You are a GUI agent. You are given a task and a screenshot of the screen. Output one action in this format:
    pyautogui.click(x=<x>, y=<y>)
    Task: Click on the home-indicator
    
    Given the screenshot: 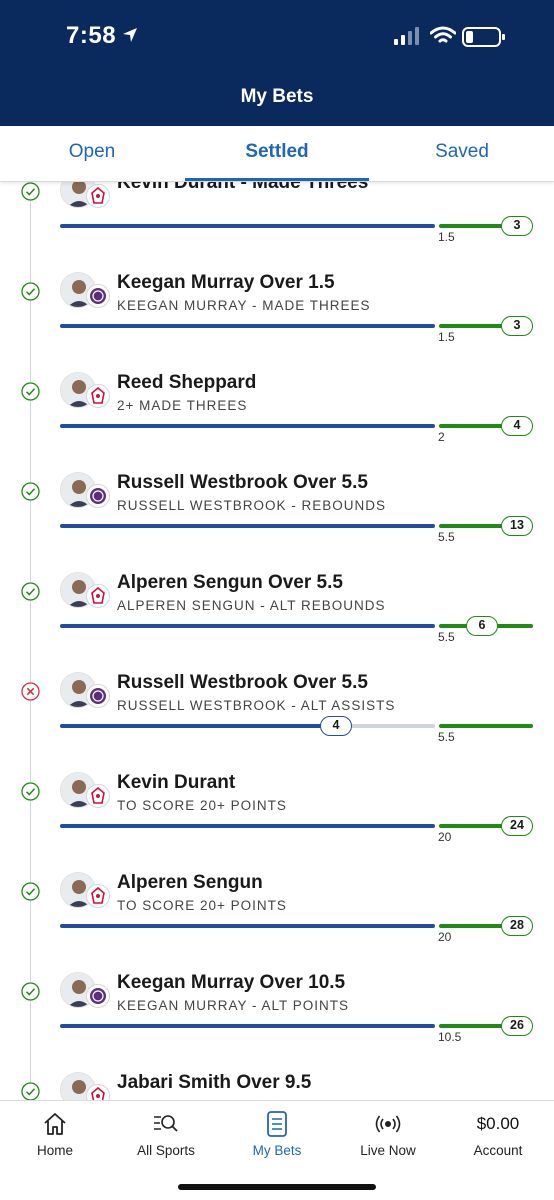 What is the action you would take?
    pyautogui.click(x=277, y=1187)
    